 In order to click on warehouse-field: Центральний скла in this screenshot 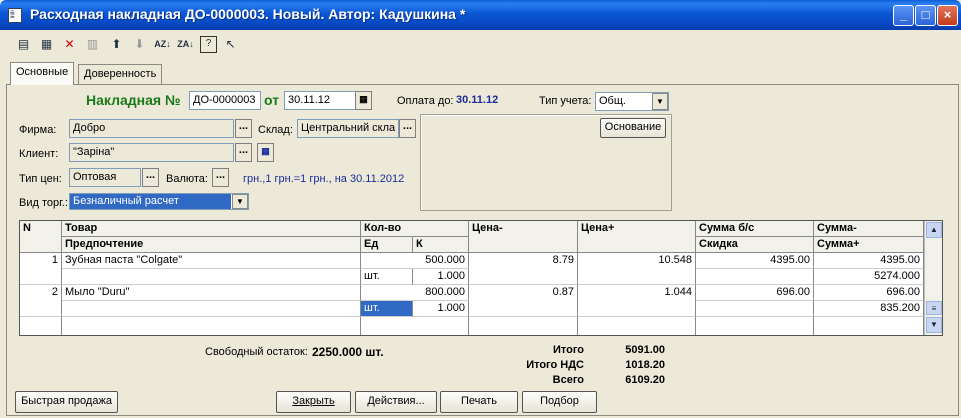, I will do `click(348, 128)`.